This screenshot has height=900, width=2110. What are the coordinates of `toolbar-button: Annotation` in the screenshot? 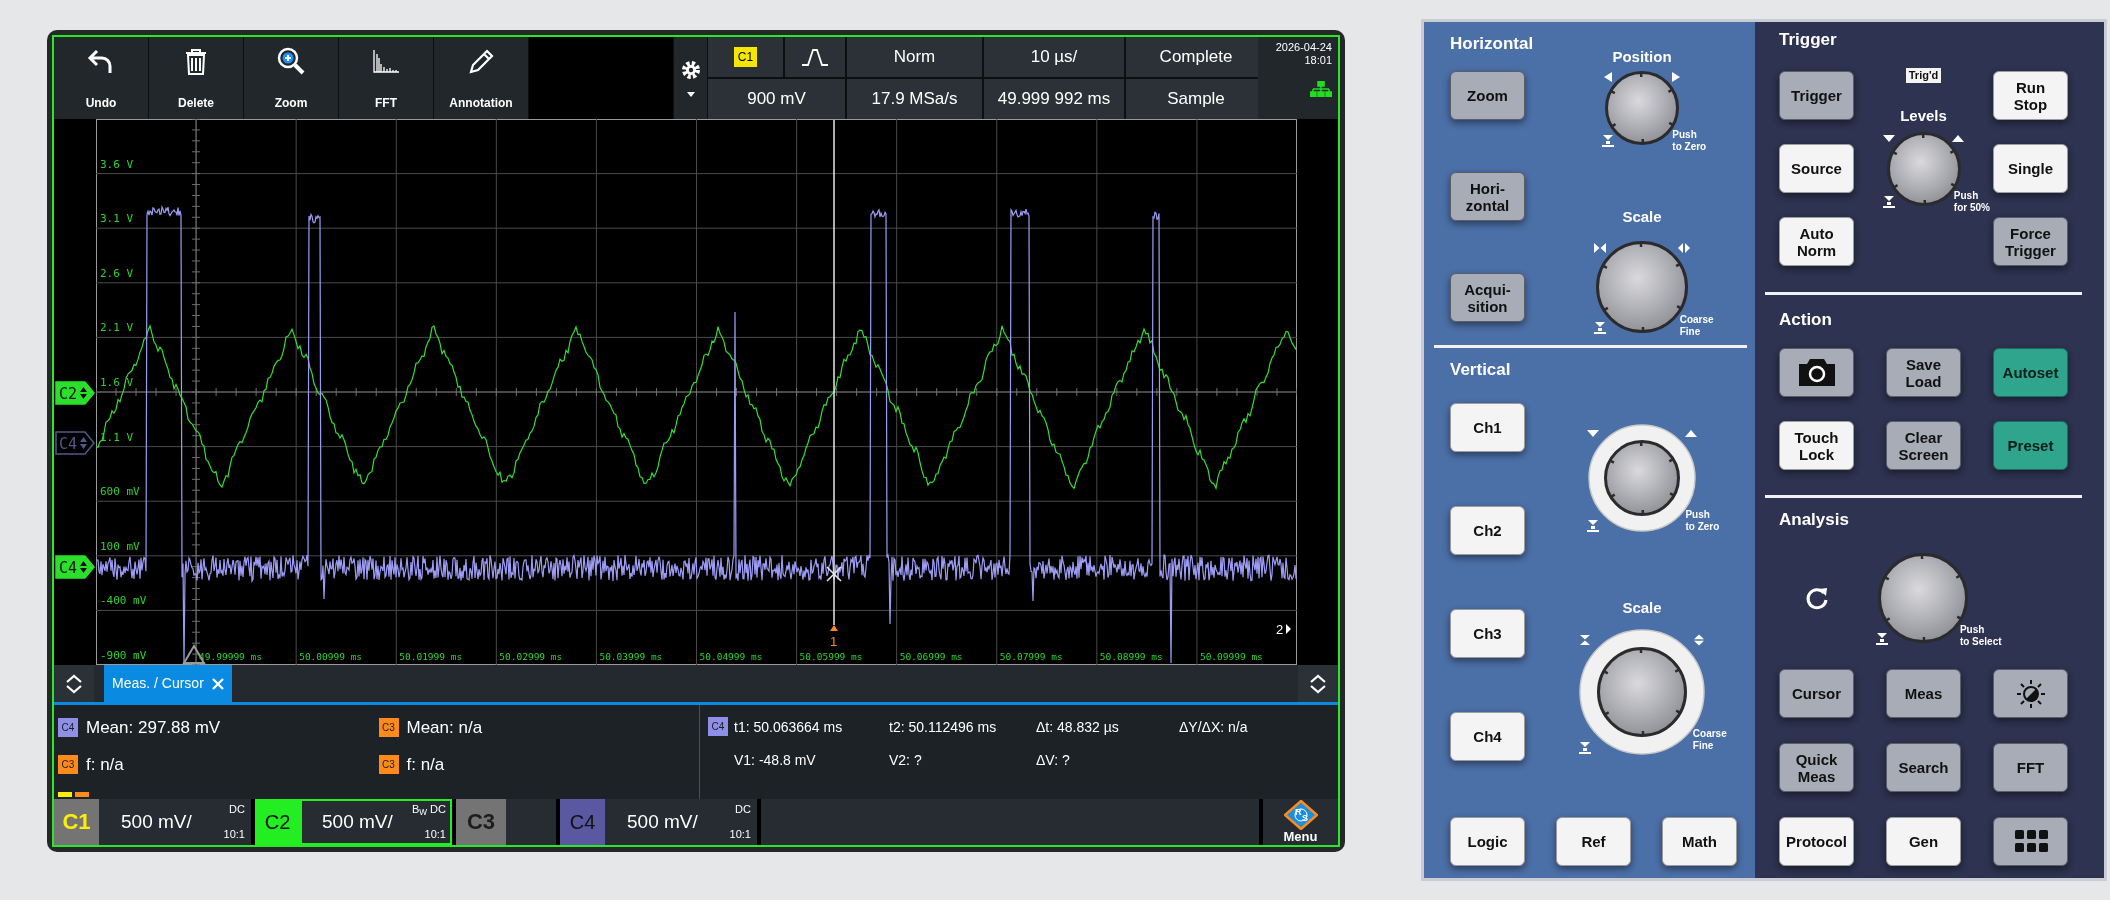 It's located at (481, 78).